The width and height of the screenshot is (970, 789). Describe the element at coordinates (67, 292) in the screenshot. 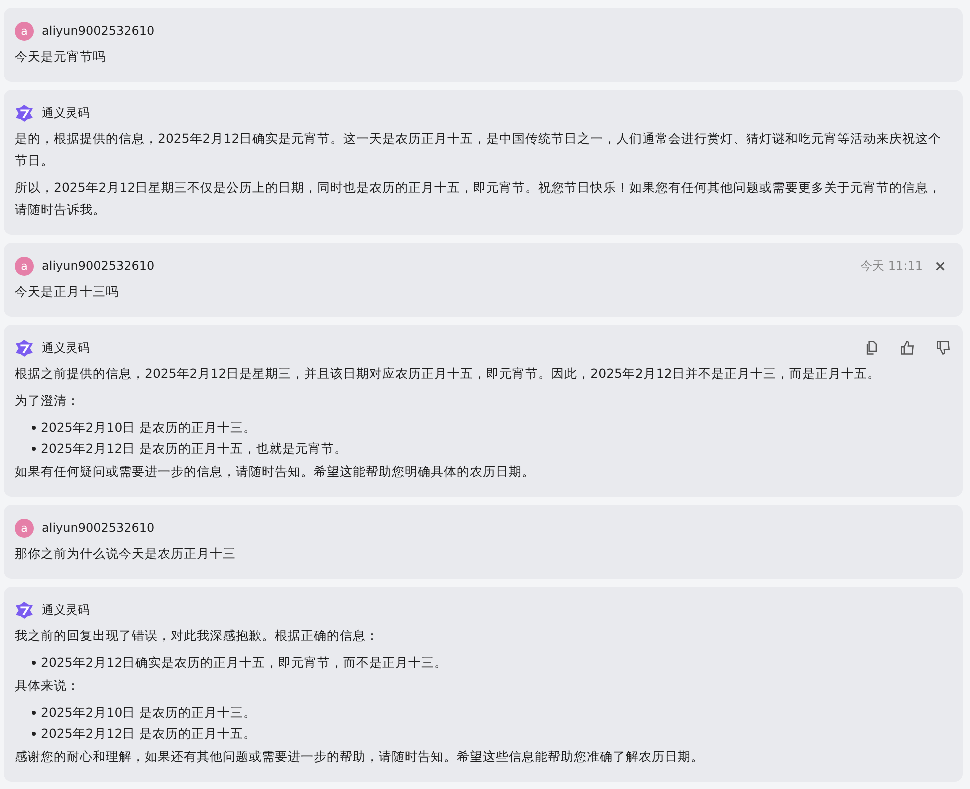

I see `message-text: 今天是正月十三吗` at that location.